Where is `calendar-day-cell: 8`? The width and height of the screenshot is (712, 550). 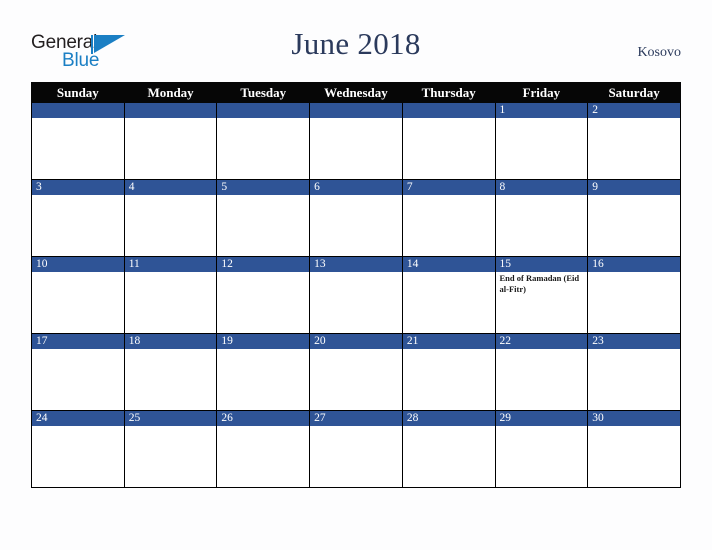
calendar-day-cell: 8 is located at coordinates (541, 218).